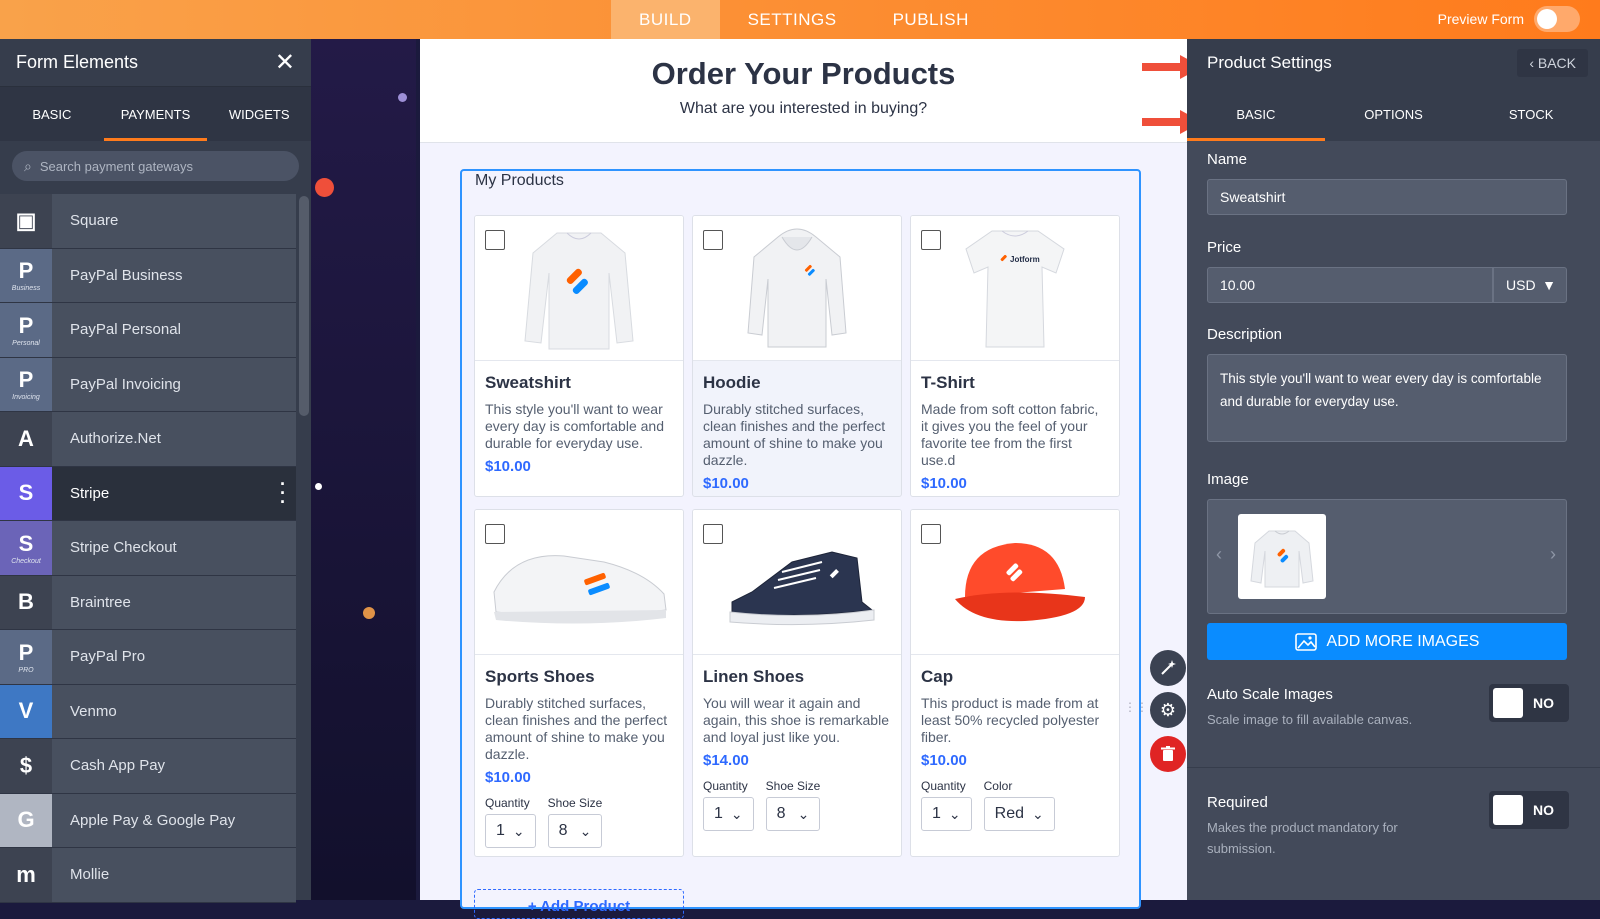  I want to click on gateway-item: S Checkout Stripe Checkout, so click(148, 548).